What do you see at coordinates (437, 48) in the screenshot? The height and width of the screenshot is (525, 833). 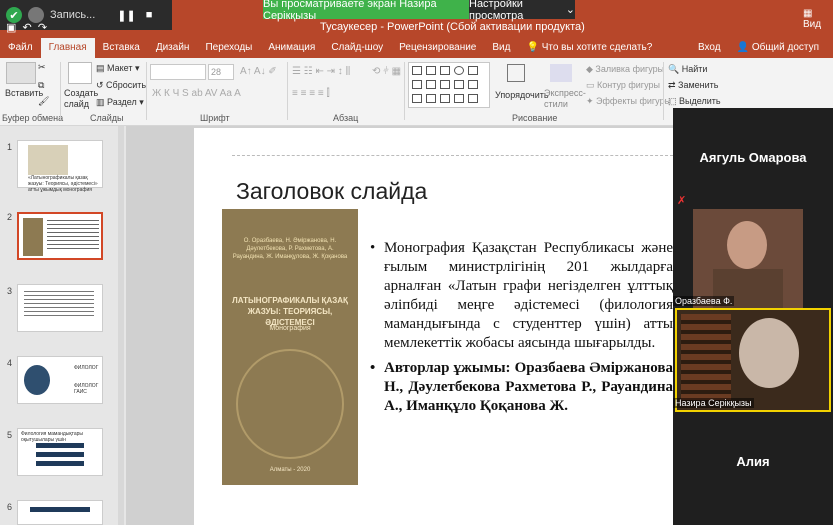 I see `tab-review: Рецензирование` at bounding box center [437, 48].